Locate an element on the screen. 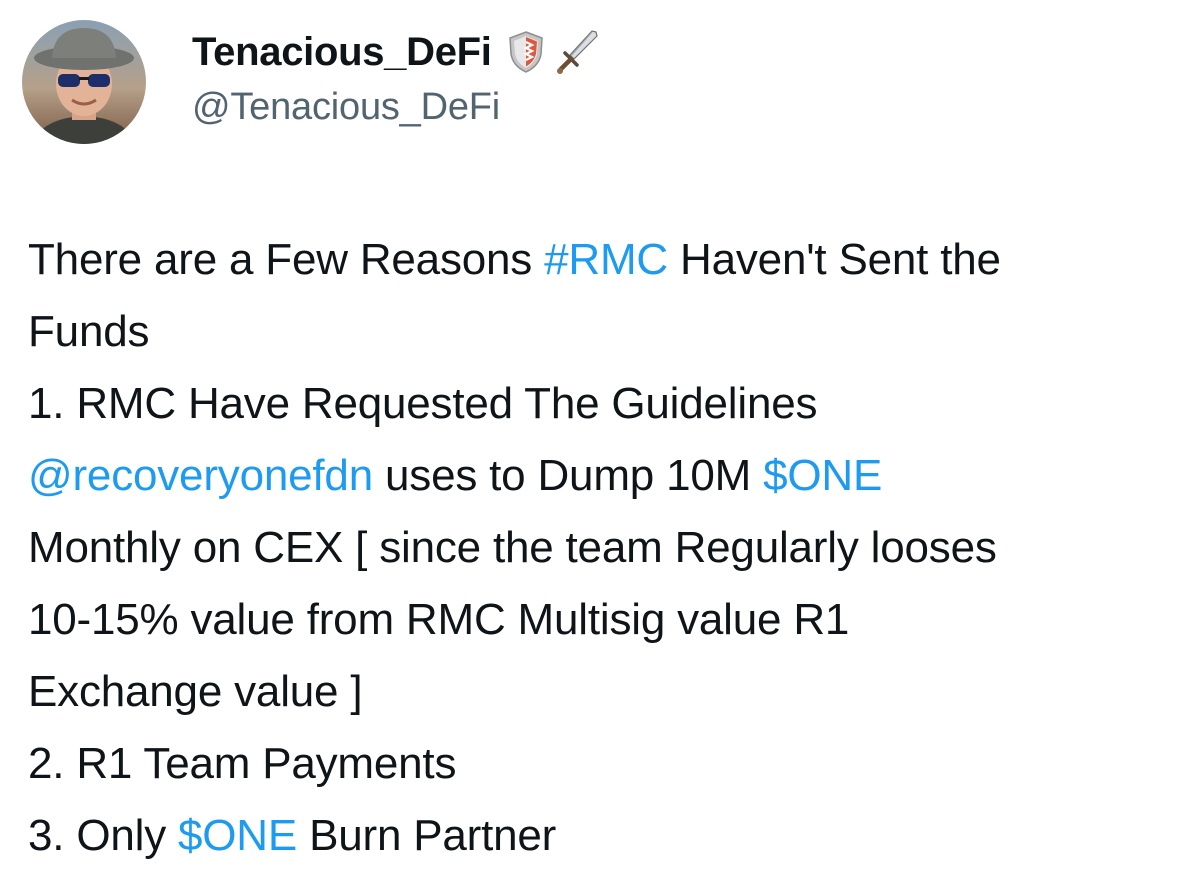  sword-icon is located at coordinates (578, 52).